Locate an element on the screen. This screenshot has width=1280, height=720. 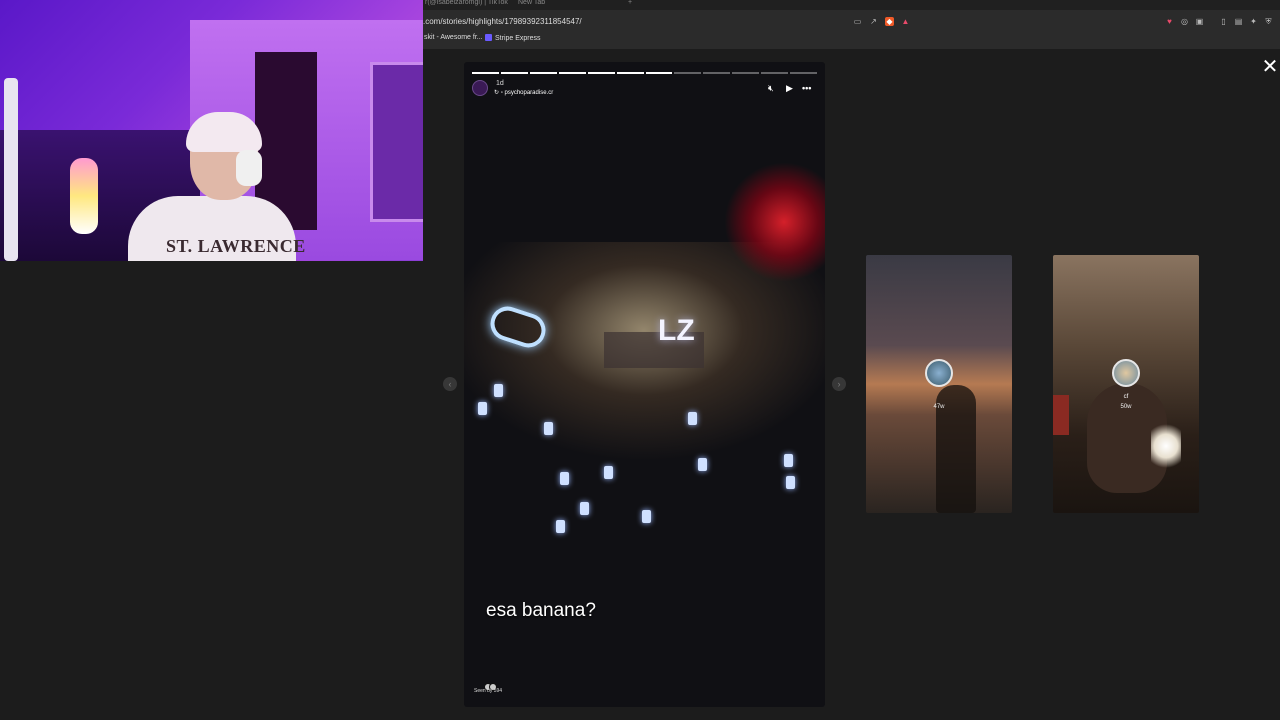
mic-stand is located at coordinates (11, 169).